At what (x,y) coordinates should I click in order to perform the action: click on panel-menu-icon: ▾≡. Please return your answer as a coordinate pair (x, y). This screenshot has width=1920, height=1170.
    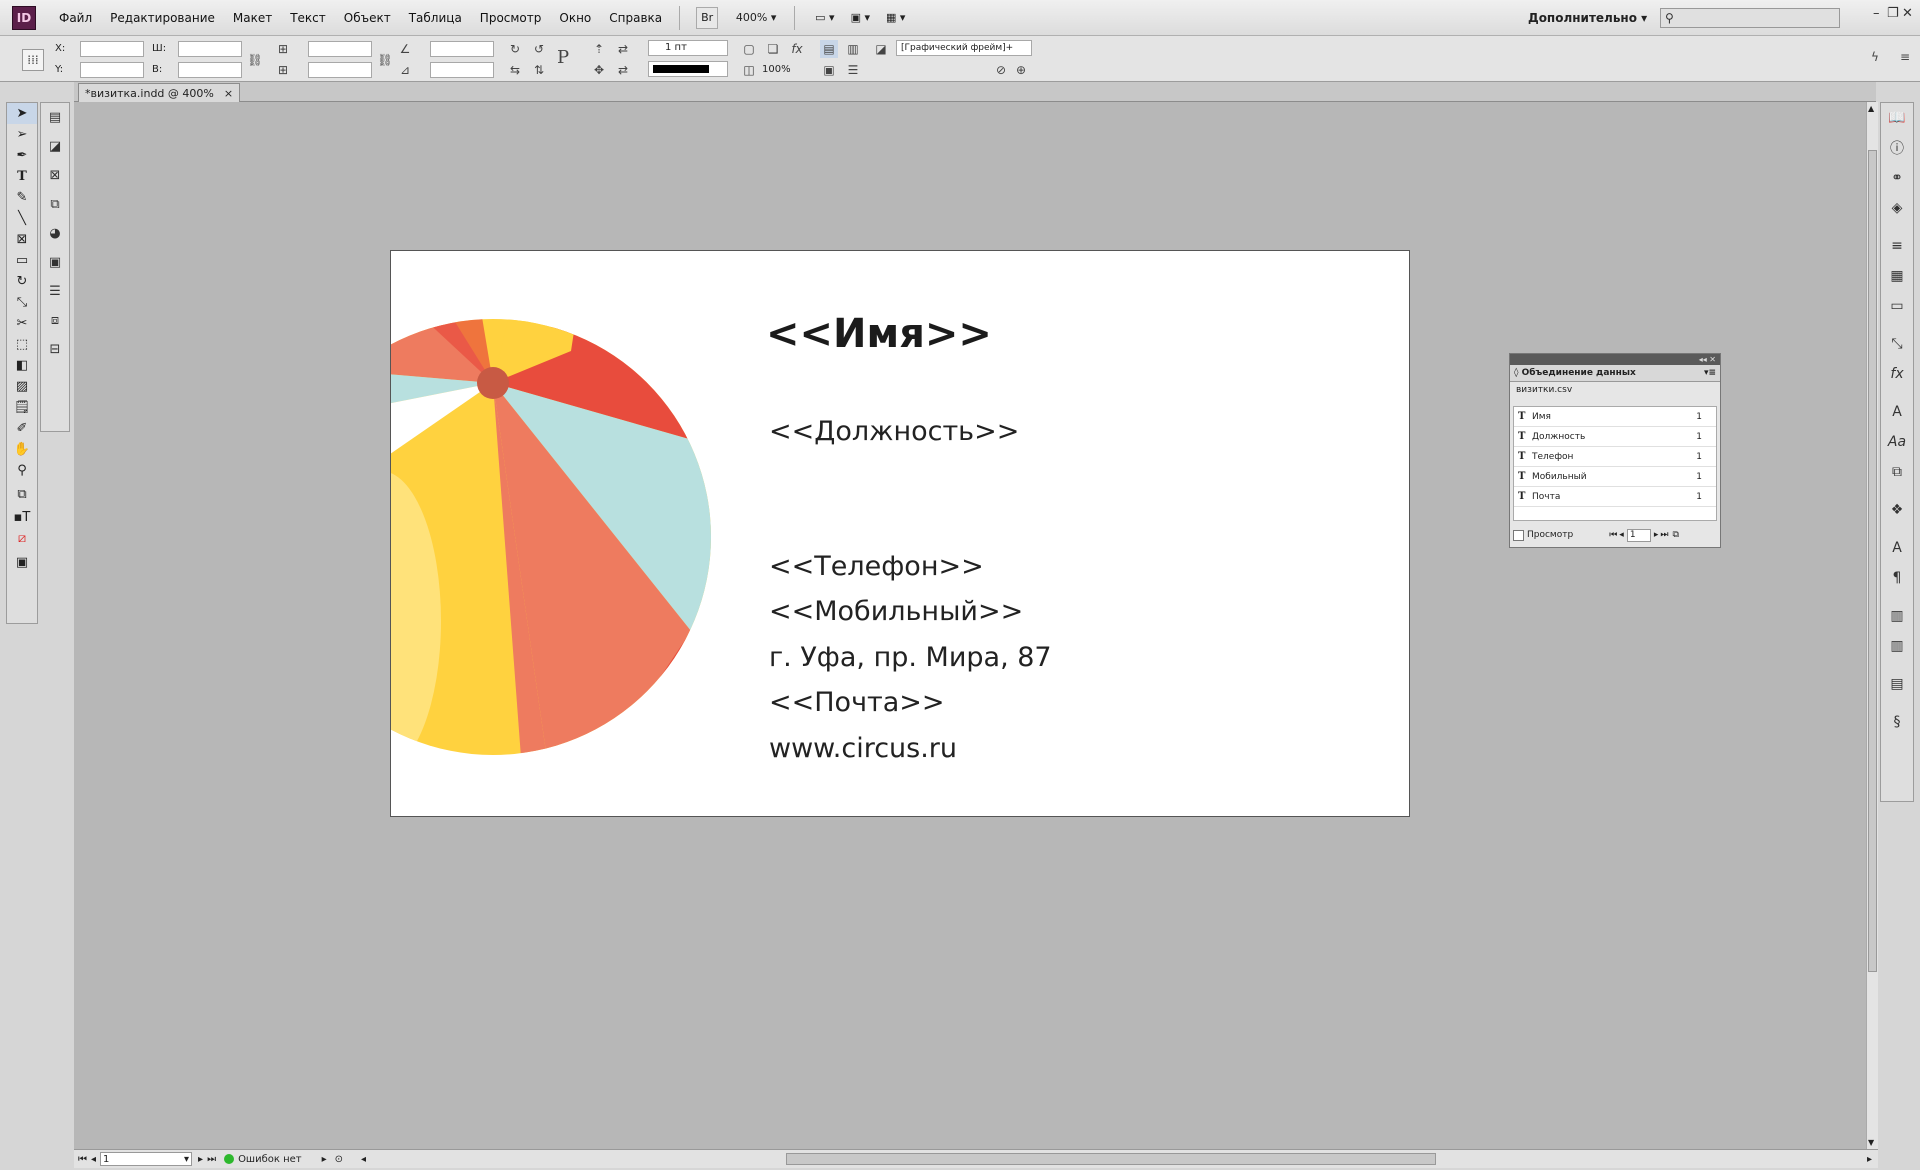
    Looking at the image, I should click on (1710, 373).